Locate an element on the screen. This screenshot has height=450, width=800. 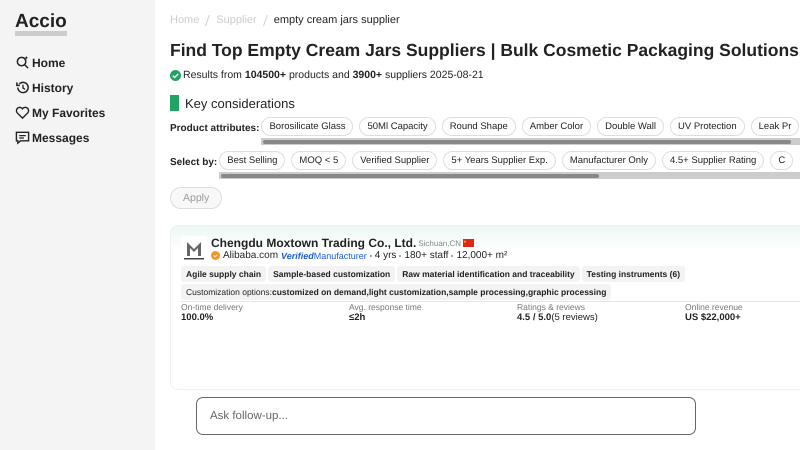
section-heading: Key considerations is located at coordinates (240, 103).